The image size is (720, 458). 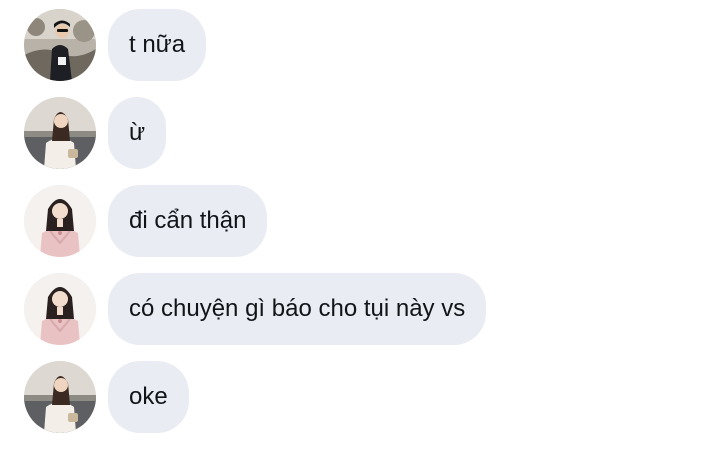 What do you see at coordinates (157, 45) in the screenshot?
I see `message-bubble: t nữa` at bounding box center [157, 45].